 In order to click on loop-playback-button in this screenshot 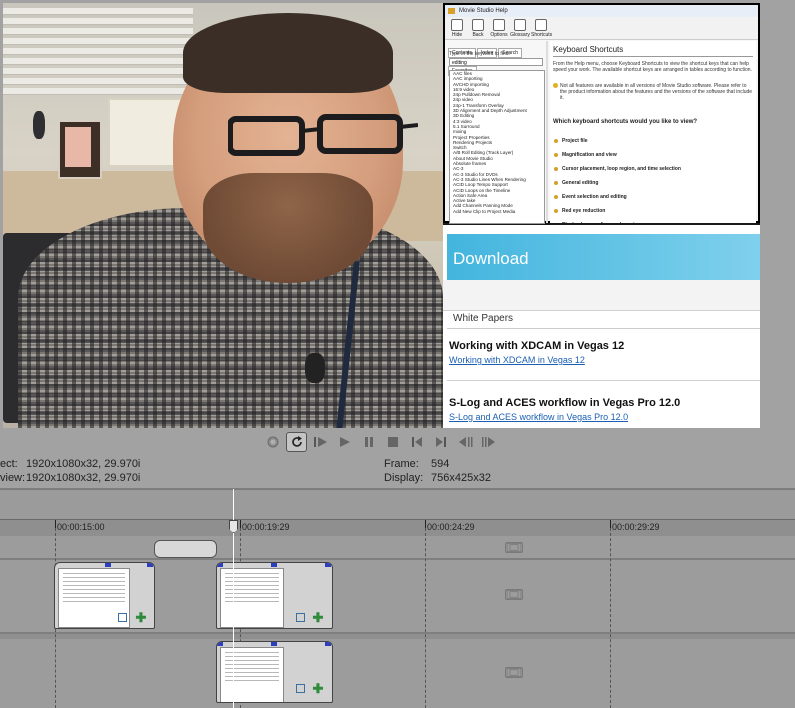, I will do `click(296, 442)`.